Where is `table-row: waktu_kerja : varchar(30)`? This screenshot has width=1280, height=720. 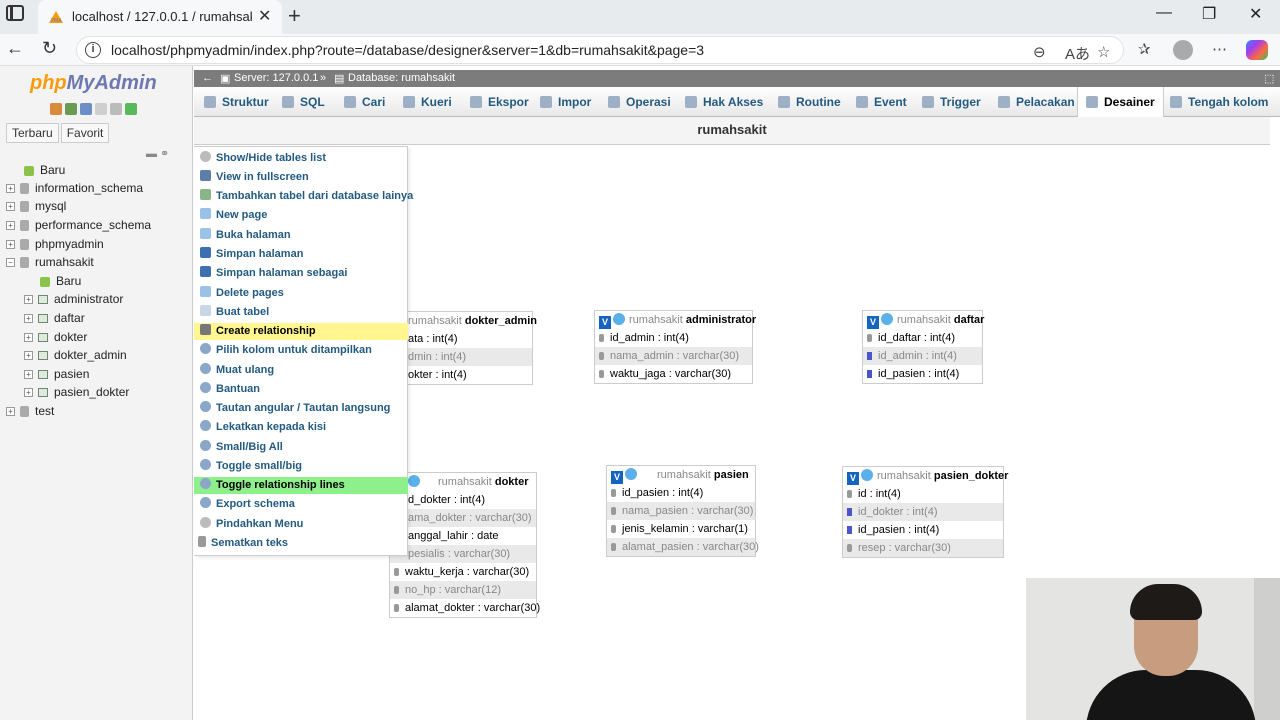 table-row: waktu_kerja : varchar(30) is located at coordinates (463, 572).